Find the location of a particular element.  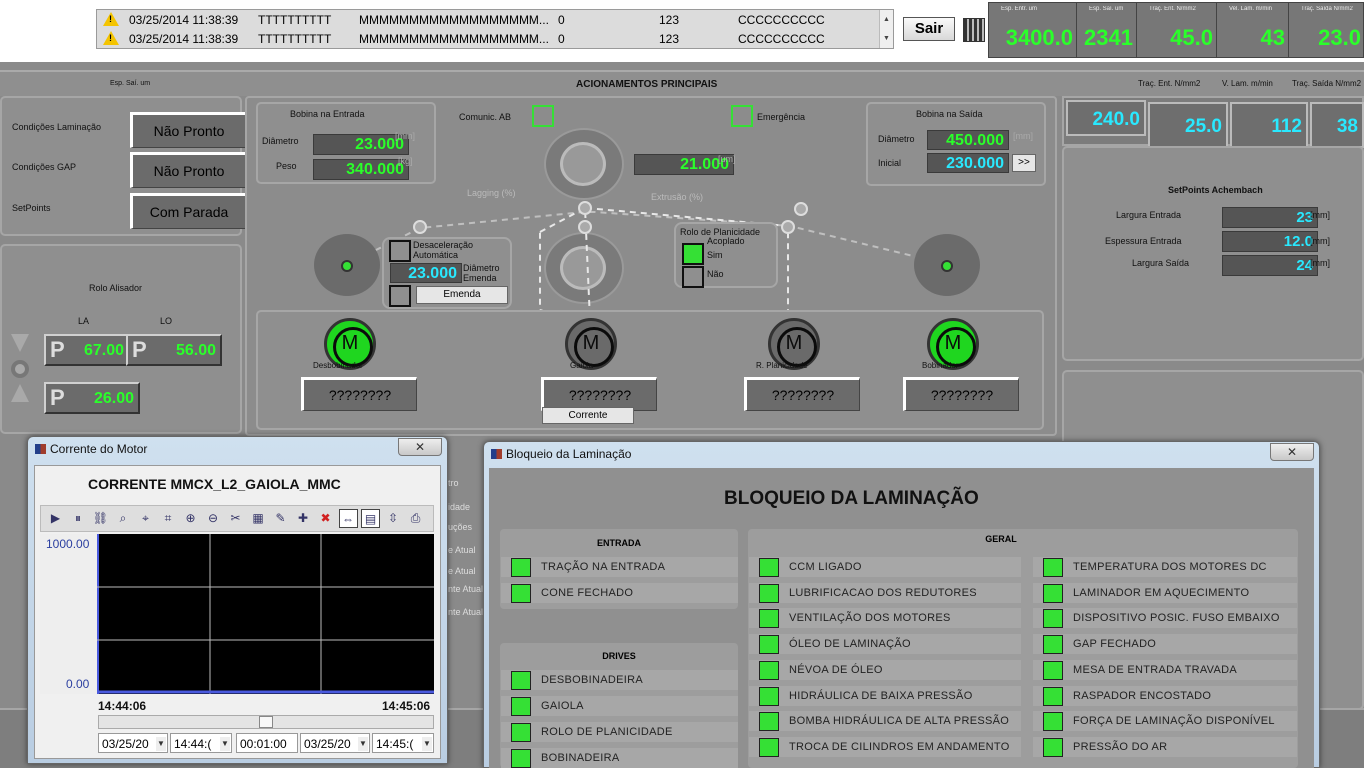

time-control: 14:44:(▼ is located at coordinates (201, 743).